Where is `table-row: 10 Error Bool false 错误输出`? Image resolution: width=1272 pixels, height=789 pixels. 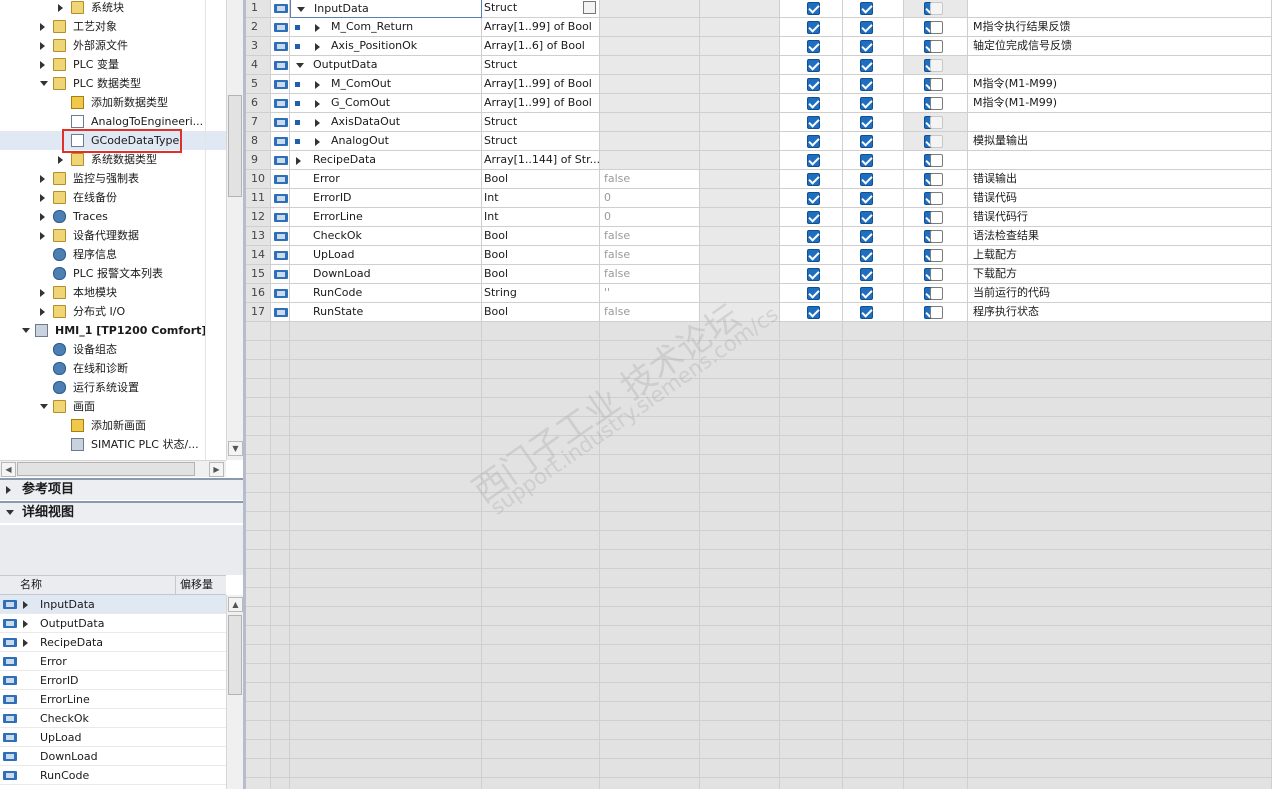
table-row: 10 Error Bool false 错误输出 is located at coordinates (759, 179).